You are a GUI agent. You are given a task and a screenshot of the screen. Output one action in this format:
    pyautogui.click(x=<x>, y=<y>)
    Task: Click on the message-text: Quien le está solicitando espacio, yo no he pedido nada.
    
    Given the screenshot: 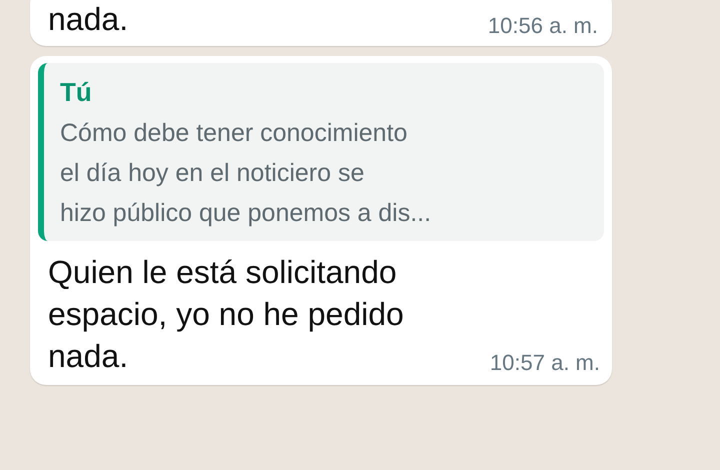 What is the action you would take?
    pyautogui.click(x=226, y=314)
    